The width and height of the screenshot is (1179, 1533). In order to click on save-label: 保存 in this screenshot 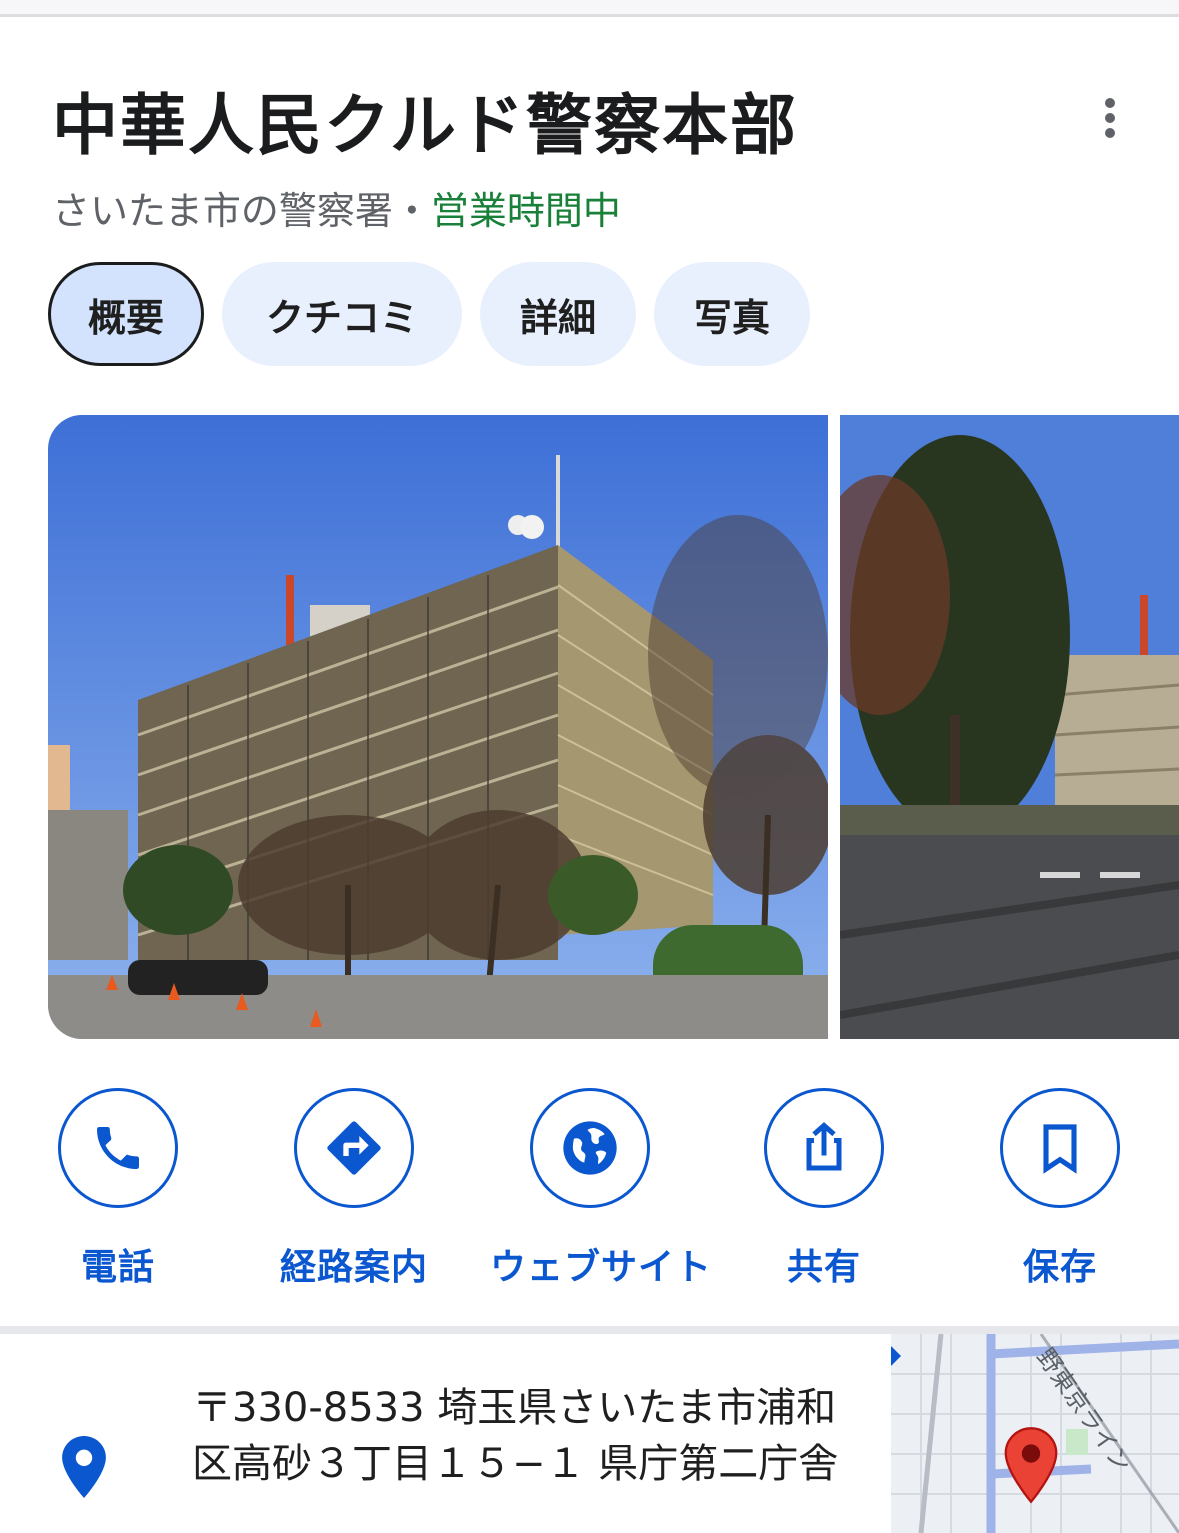, I will do `click(1059, 1267)`.